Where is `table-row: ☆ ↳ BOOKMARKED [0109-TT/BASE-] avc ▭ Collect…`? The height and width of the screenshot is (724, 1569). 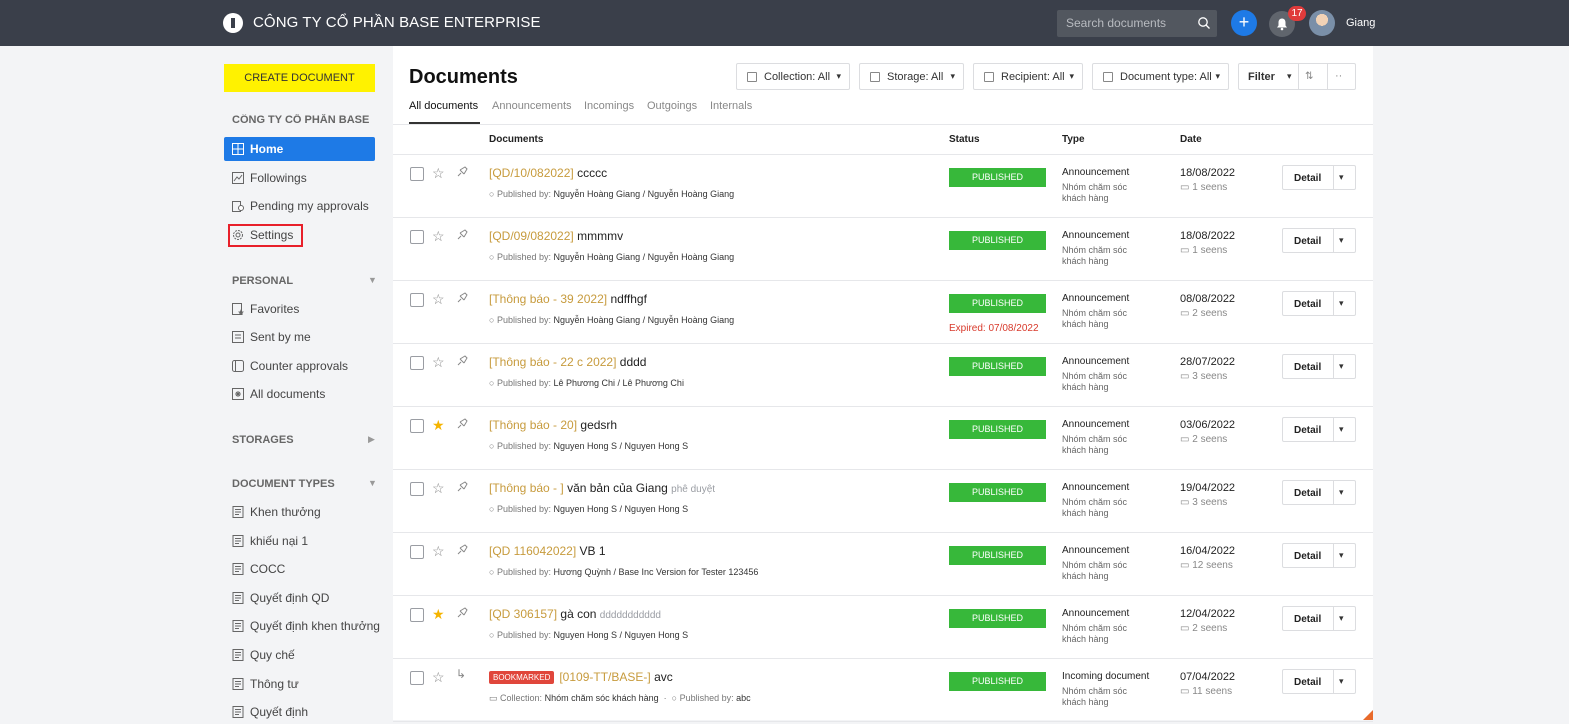
table-row: ☆ ↳ BOOKMARKED [0109-TT/BASE-] avc ▭ Collect… is located at coordinates (883, 690).